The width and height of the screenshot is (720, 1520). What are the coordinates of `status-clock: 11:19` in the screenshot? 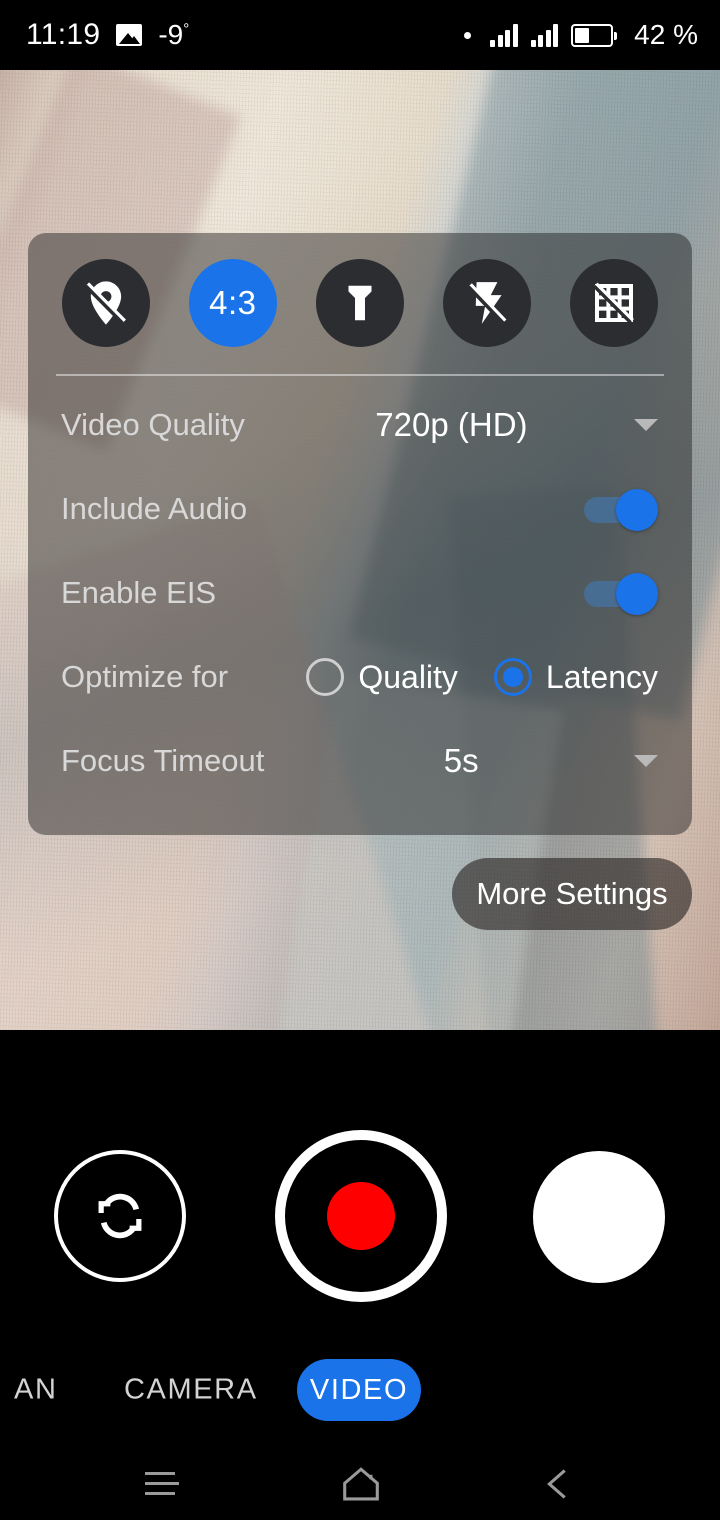 It's located at (63, 34).